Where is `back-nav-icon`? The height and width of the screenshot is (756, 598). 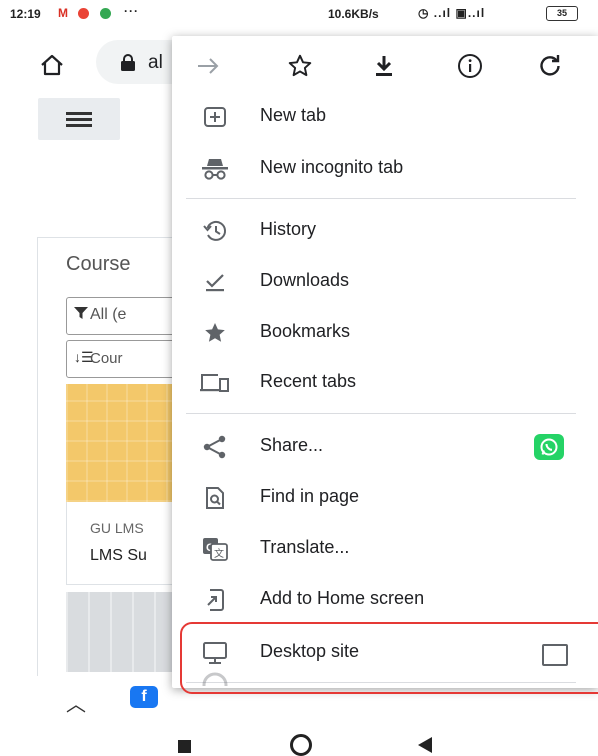 back-nav-icon is located at coordinates (425, 745).